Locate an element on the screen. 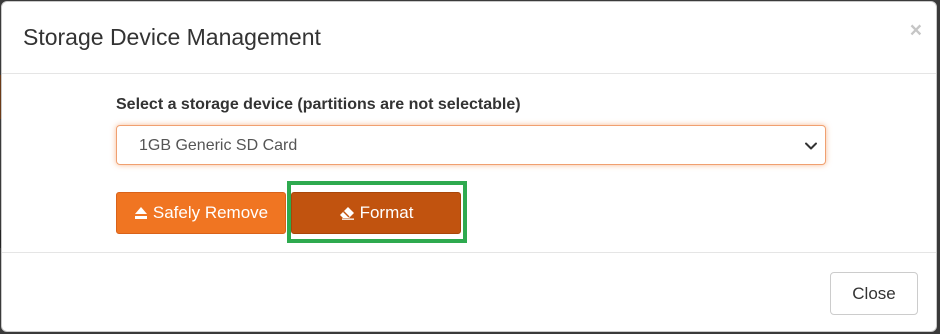 The image size is (940, 334). close-button: Close is located at coordinates (874, 293).